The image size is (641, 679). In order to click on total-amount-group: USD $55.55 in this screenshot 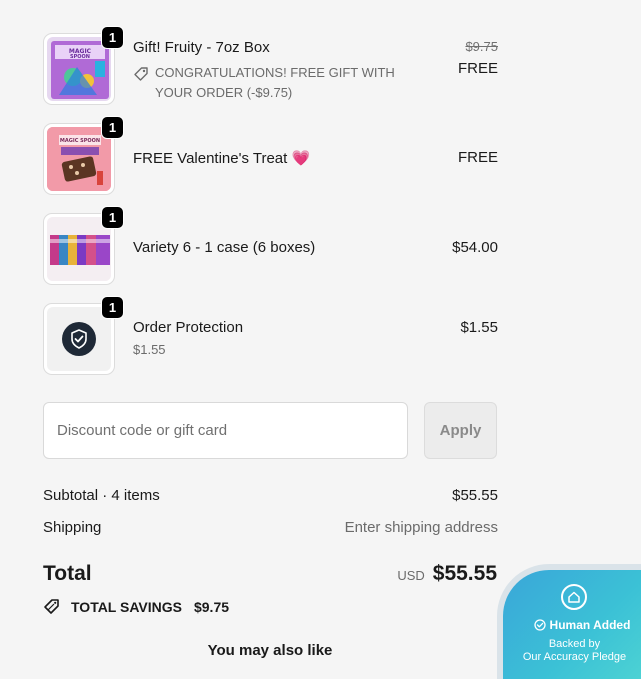, I will do `click(447, 574)`.